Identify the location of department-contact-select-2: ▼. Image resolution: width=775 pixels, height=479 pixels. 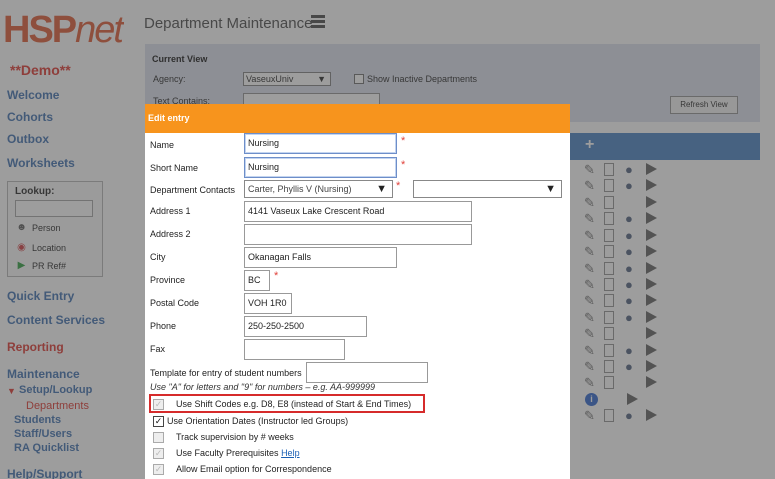
(487, 189).